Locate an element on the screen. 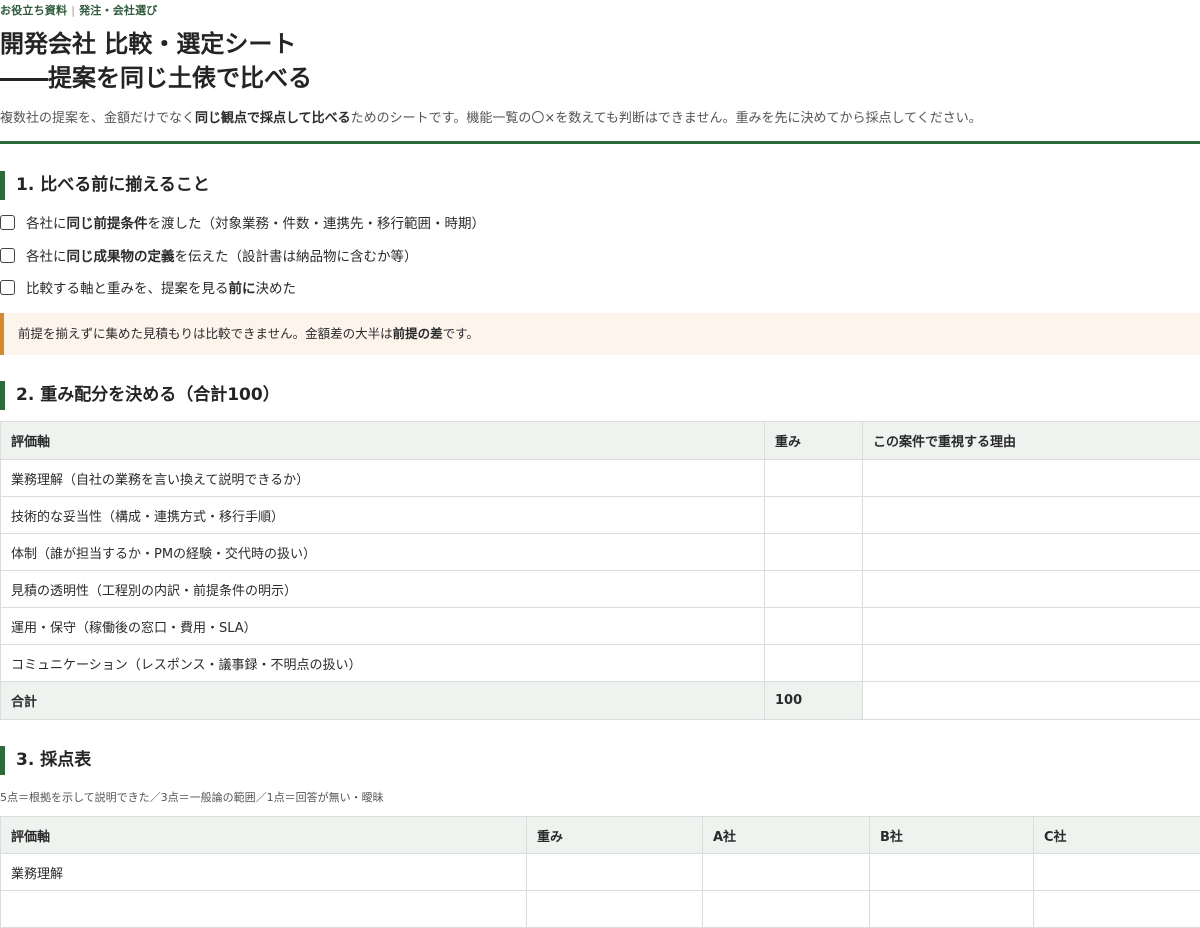 The height and width of the screenshot is (928, 1200). checklist-item-same-conditions: 各社に同じ前提条件を渡した（対象業務・件数・連携先・移行範囲・時期） is located at coordinates (242, 222).